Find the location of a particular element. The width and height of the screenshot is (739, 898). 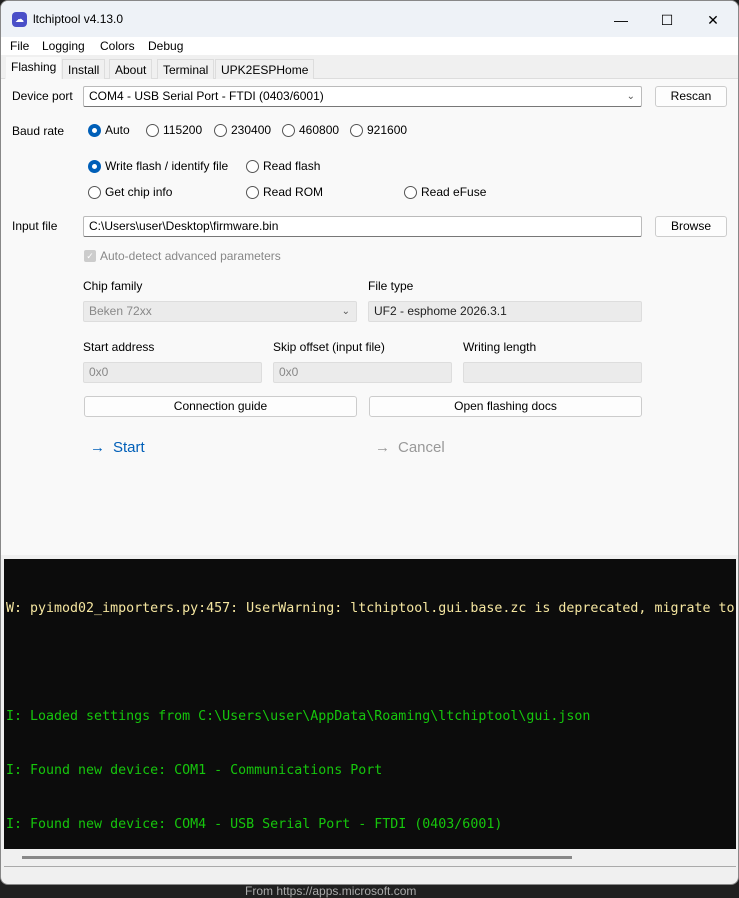

start-address-field: 0x0 is located at coordinates (172, 372).